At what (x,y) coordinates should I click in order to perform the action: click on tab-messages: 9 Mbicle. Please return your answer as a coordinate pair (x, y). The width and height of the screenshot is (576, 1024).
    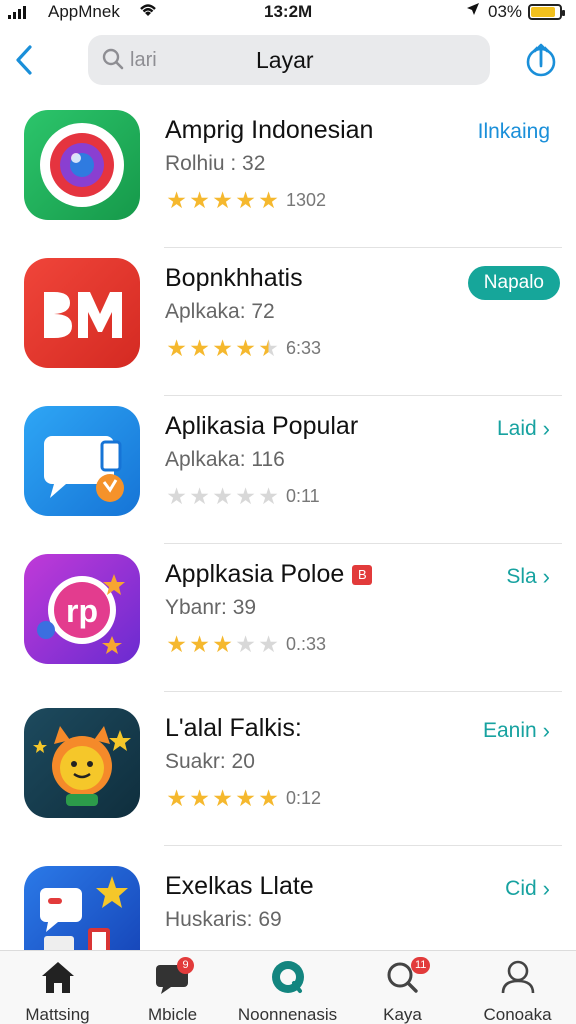
    Looking at the image, I should click on (172, 990).